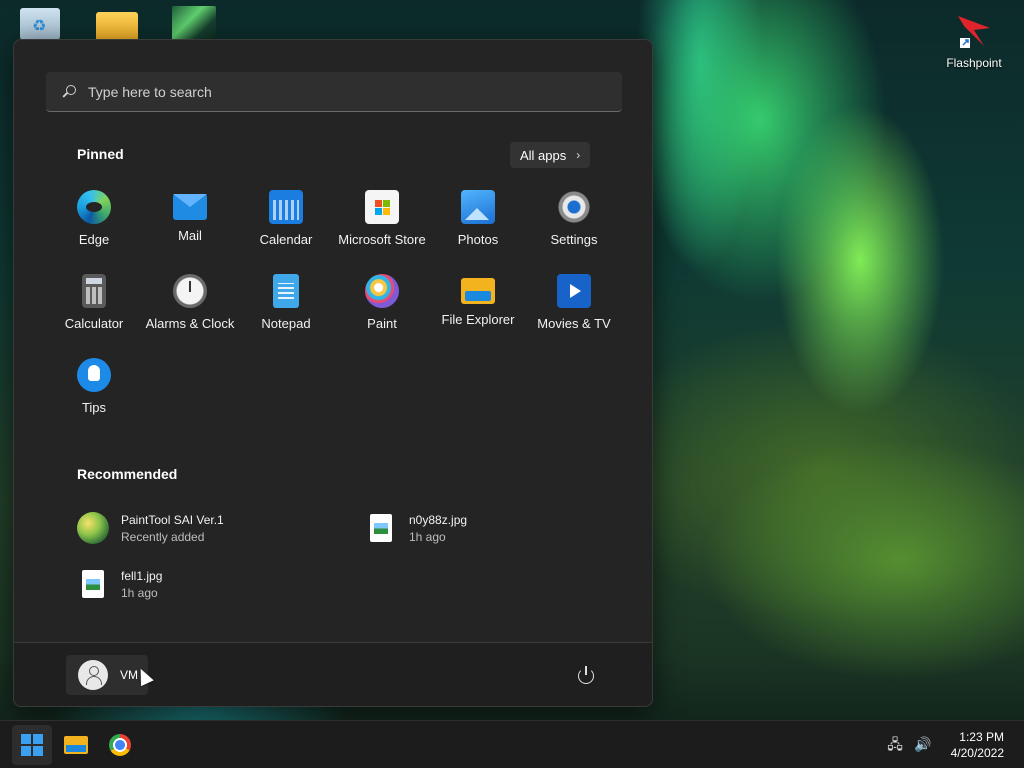 The image size is (1024, 768). I want to click on pinned-app-edge: Edge, so click(94, 216).